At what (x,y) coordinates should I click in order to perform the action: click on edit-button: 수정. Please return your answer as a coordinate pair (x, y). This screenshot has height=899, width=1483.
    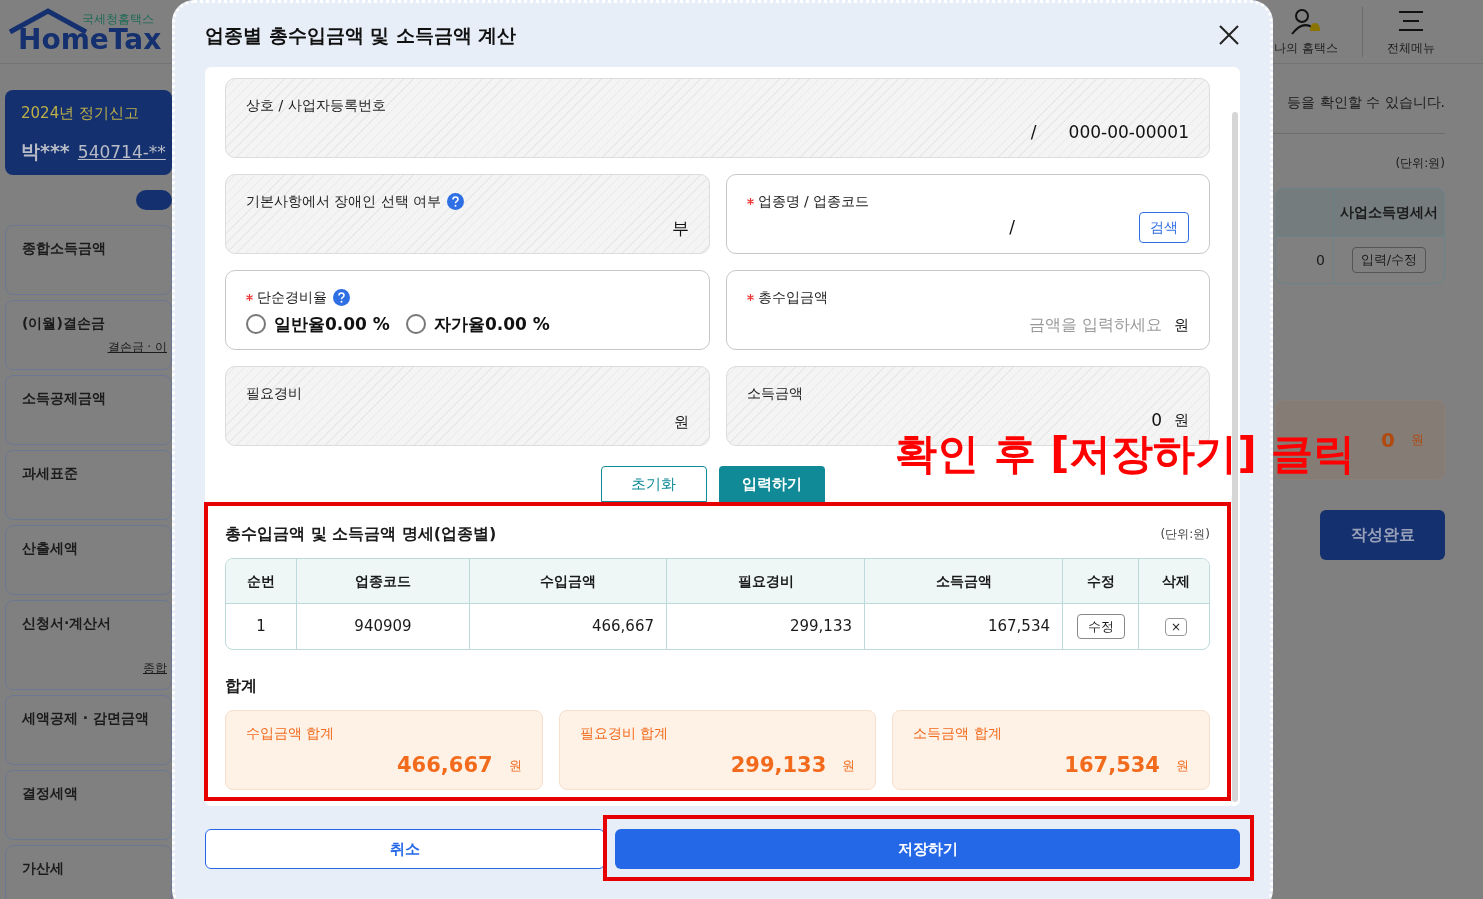
    Looking at the image, I should click on (1100, 626).